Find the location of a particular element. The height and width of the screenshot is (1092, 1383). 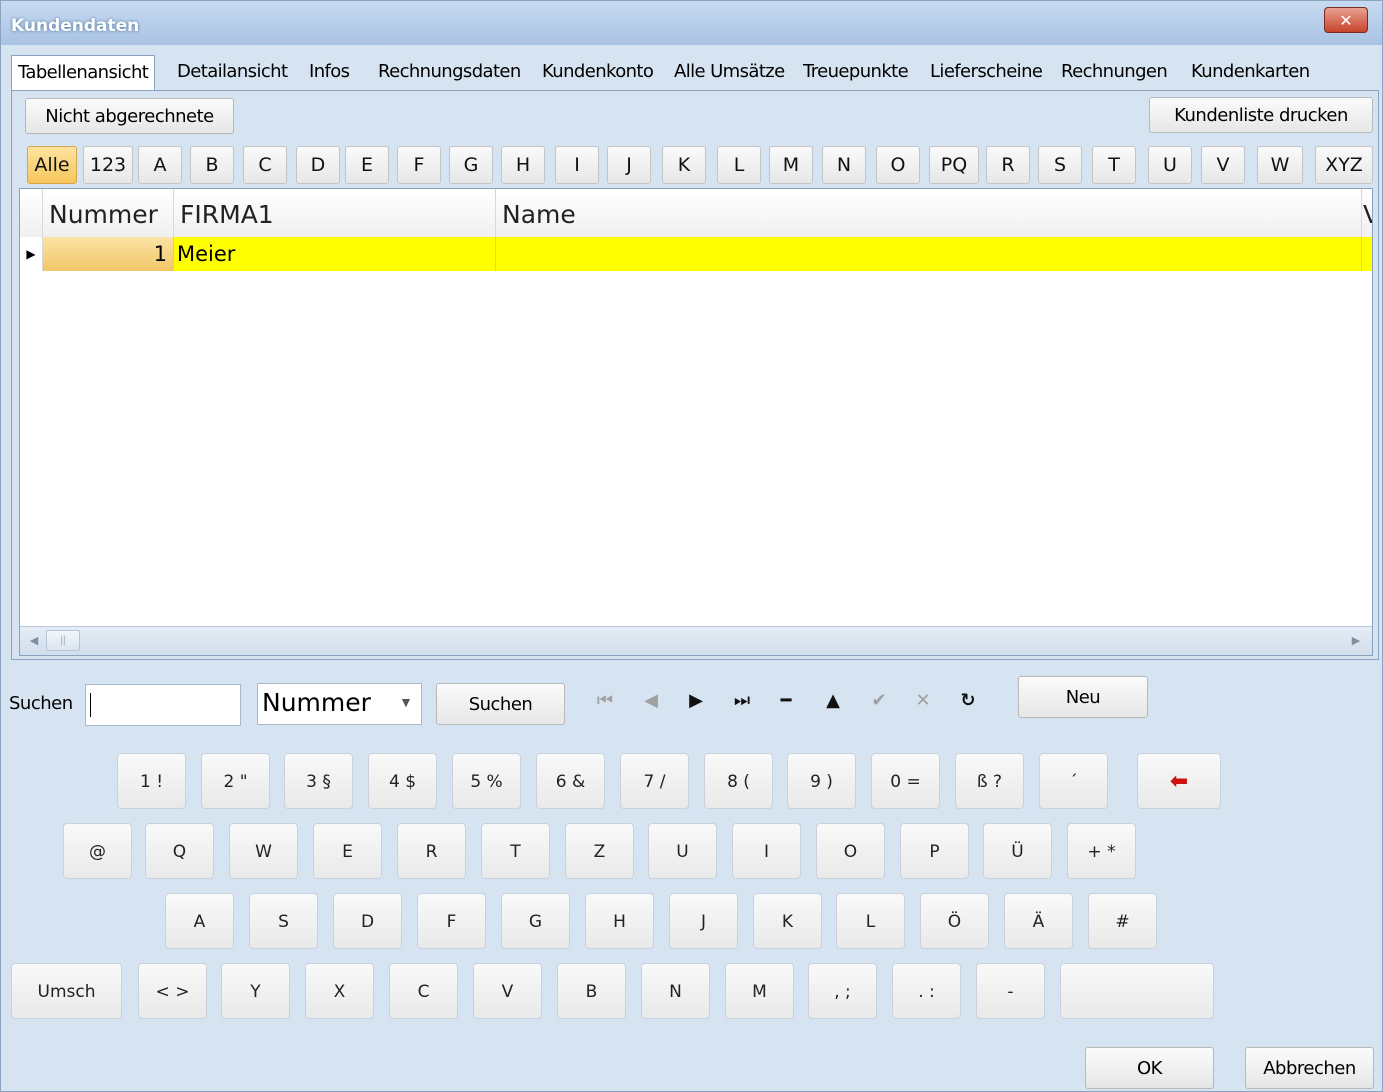

key-h: H is located at coordinates (619, 921).